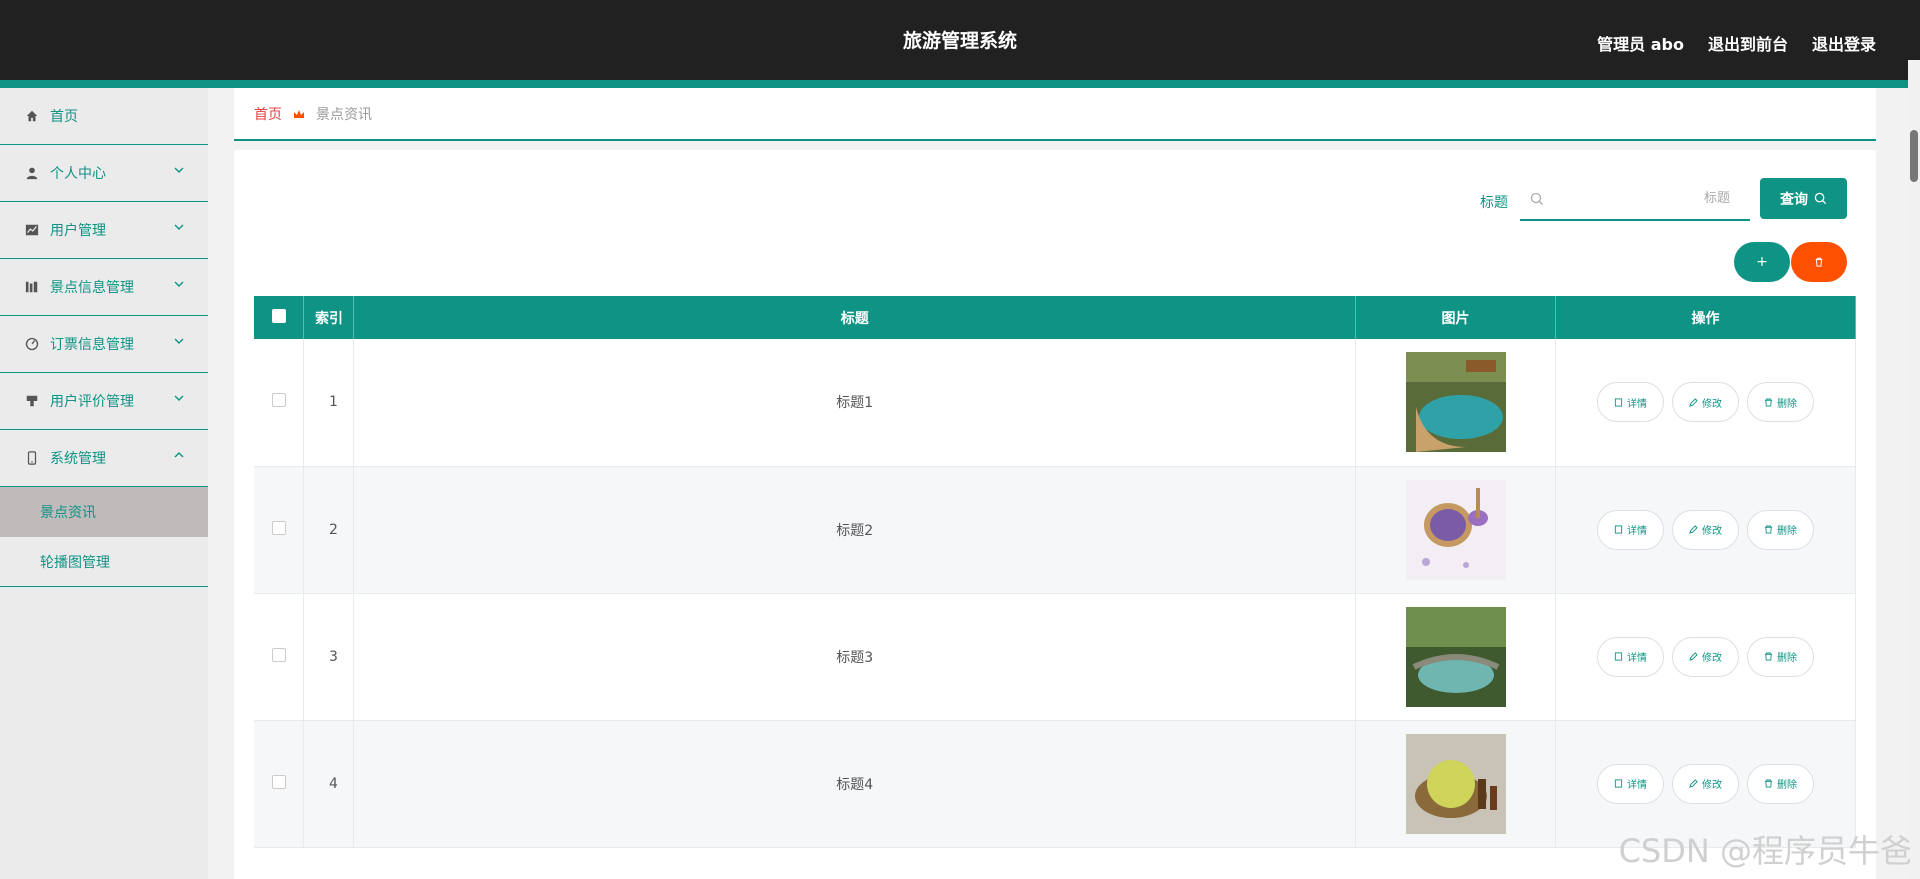  What do you see at coordinates (299, 113) in the screenshot?
I see `crown-icon` at bounding box center [299, 113].